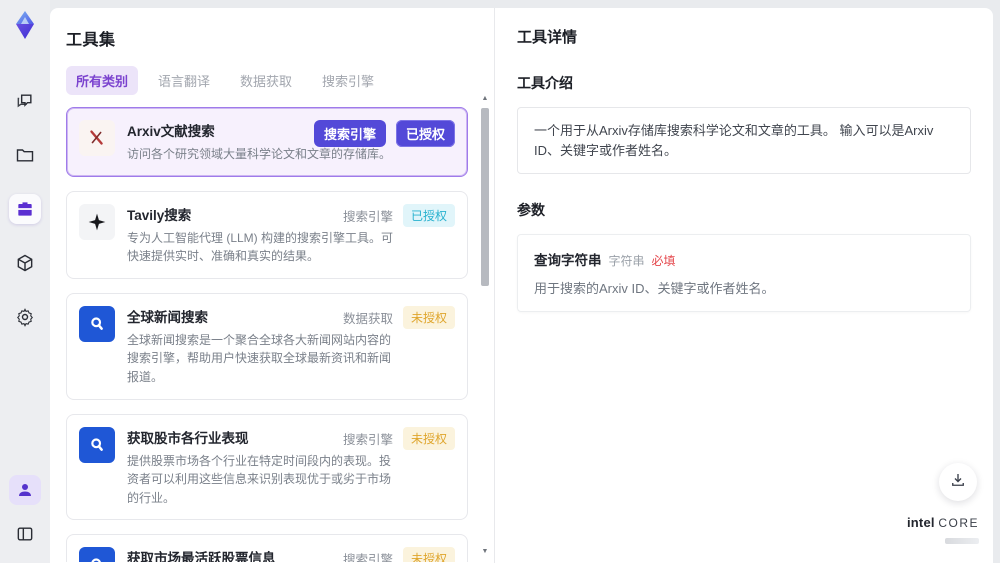  Describe the element at coordinates (920, 522) in the screenshot. I see `brand-primary: intel` at that location.